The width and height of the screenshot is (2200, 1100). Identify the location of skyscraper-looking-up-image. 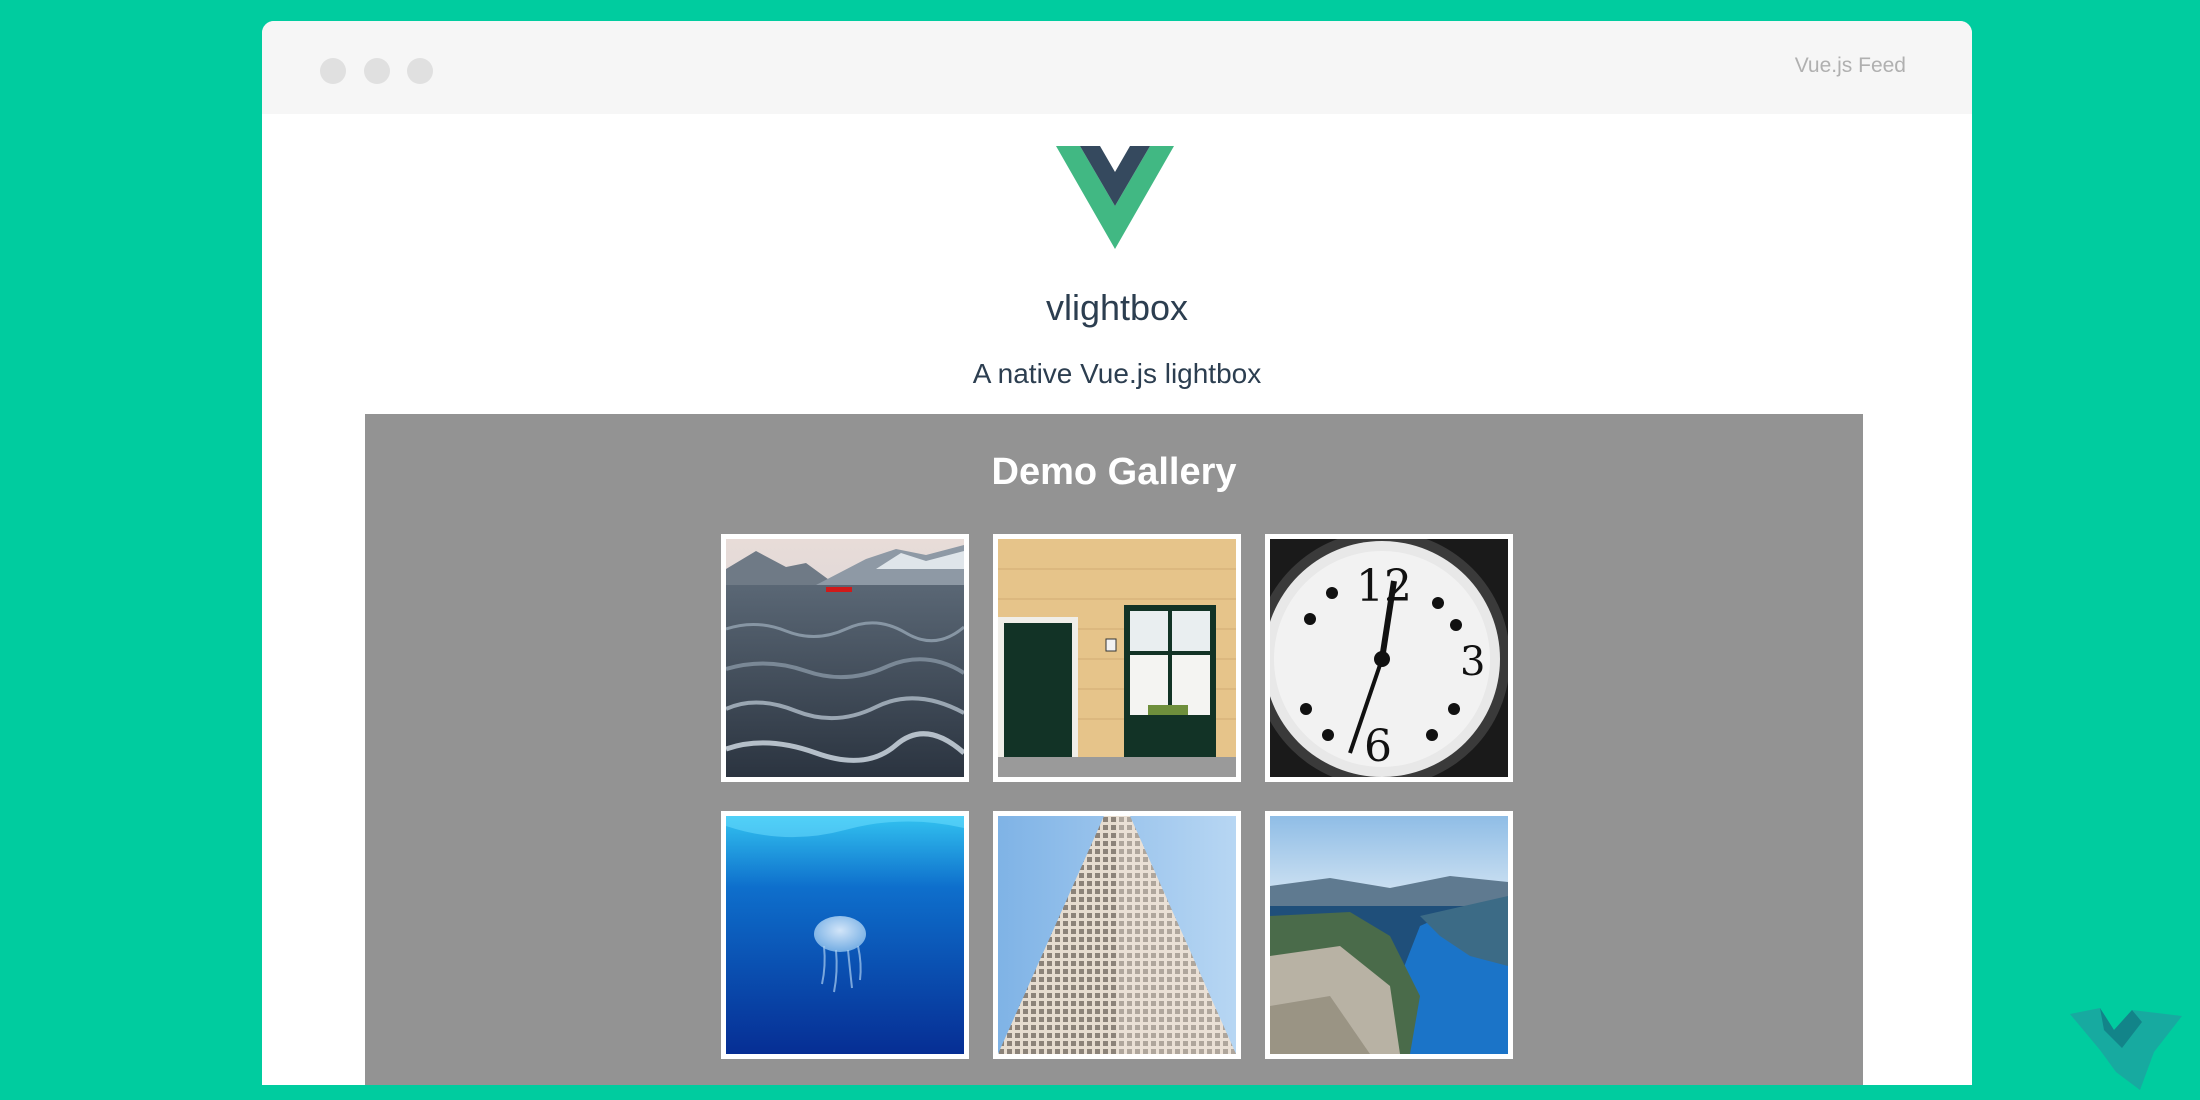
(1117, 935).